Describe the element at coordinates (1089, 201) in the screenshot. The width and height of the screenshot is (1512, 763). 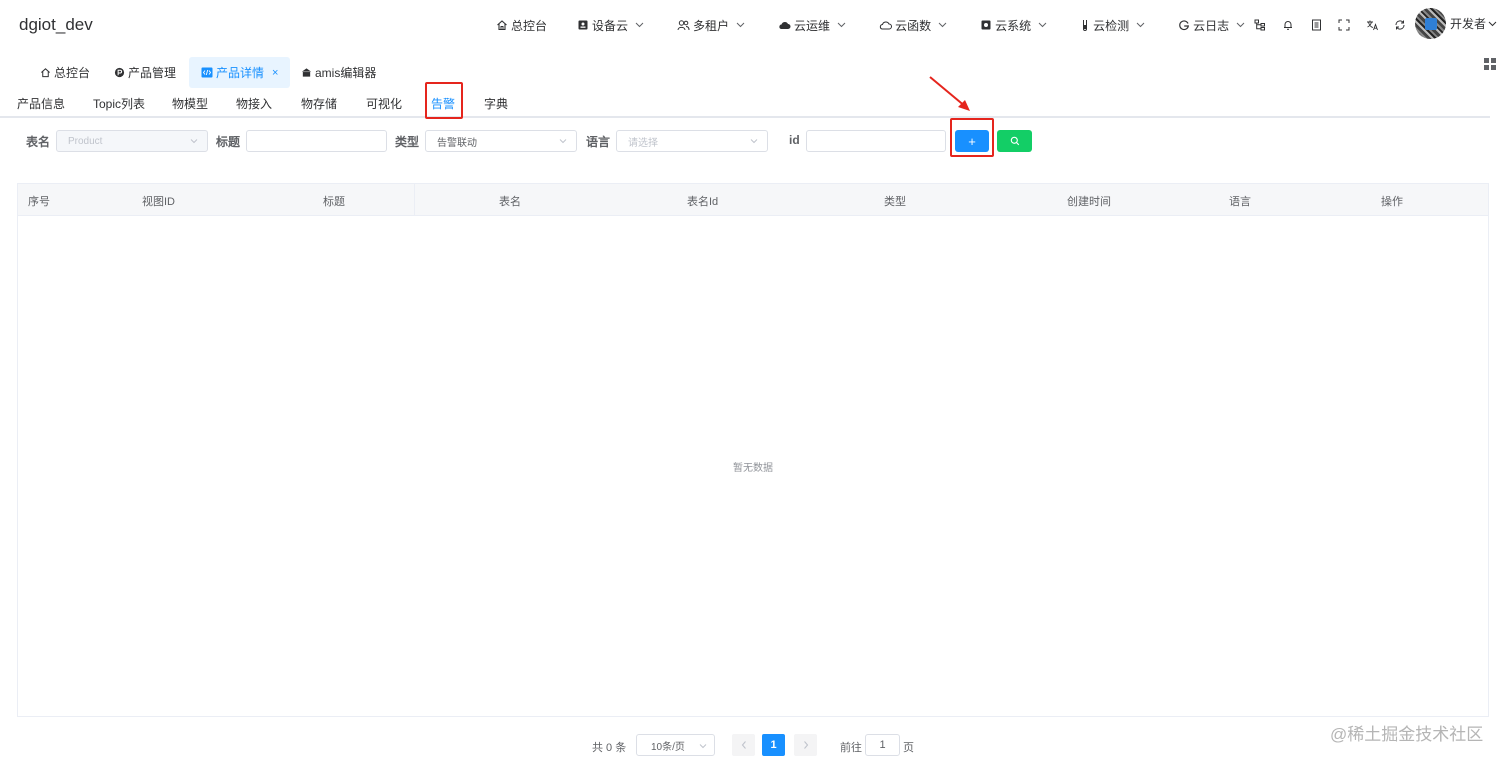
I see `column-header: 创建时间` at that location.